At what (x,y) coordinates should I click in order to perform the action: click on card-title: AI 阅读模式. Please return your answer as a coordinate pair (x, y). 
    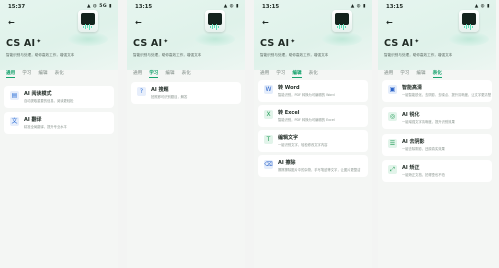
    Looking at the image, I should click on (38, 94).